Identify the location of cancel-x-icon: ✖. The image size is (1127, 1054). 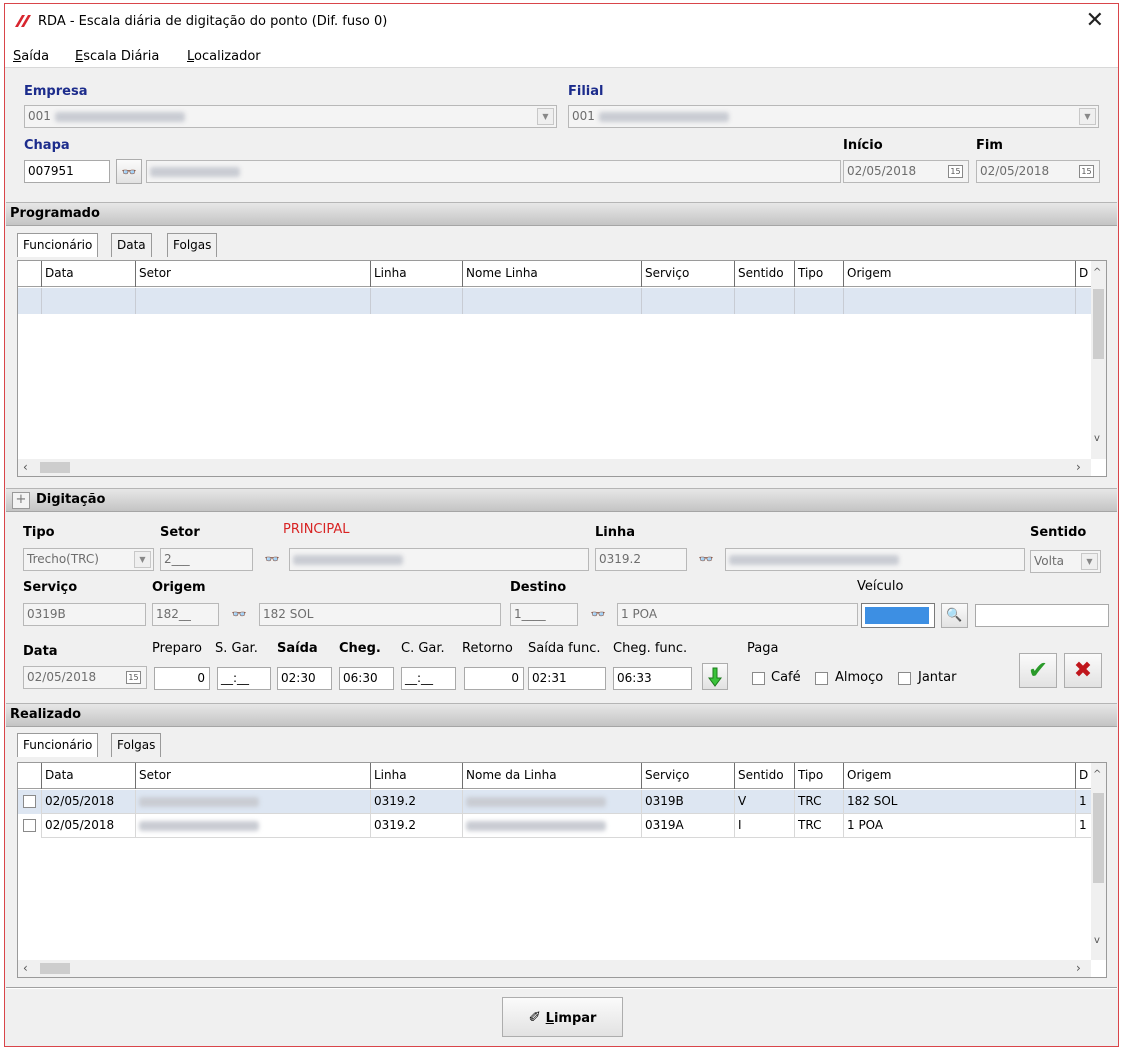
(1083, 670).